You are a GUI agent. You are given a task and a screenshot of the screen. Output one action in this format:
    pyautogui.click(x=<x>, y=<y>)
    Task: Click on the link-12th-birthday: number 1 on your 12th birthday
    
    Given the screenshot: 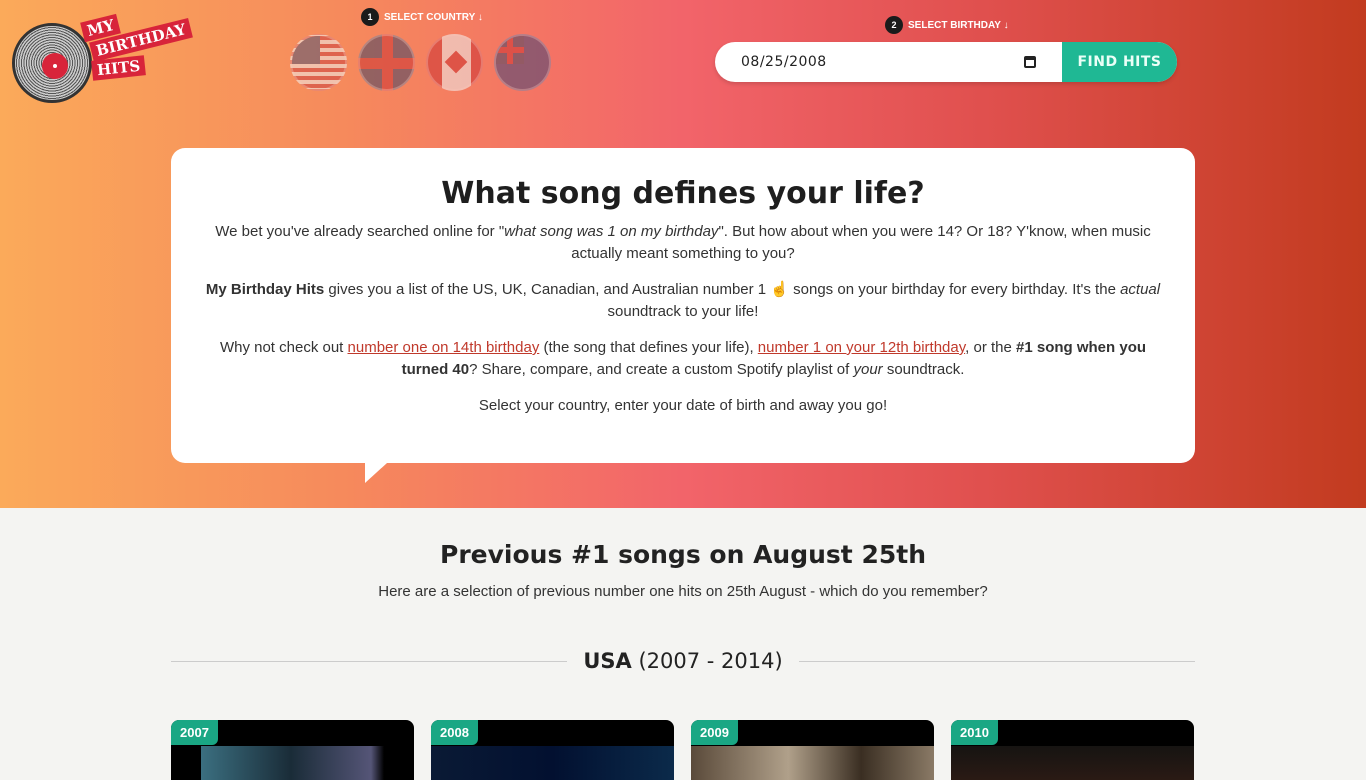 What is the action you would take?
    pyautogui.click(x=861, y=347)
    